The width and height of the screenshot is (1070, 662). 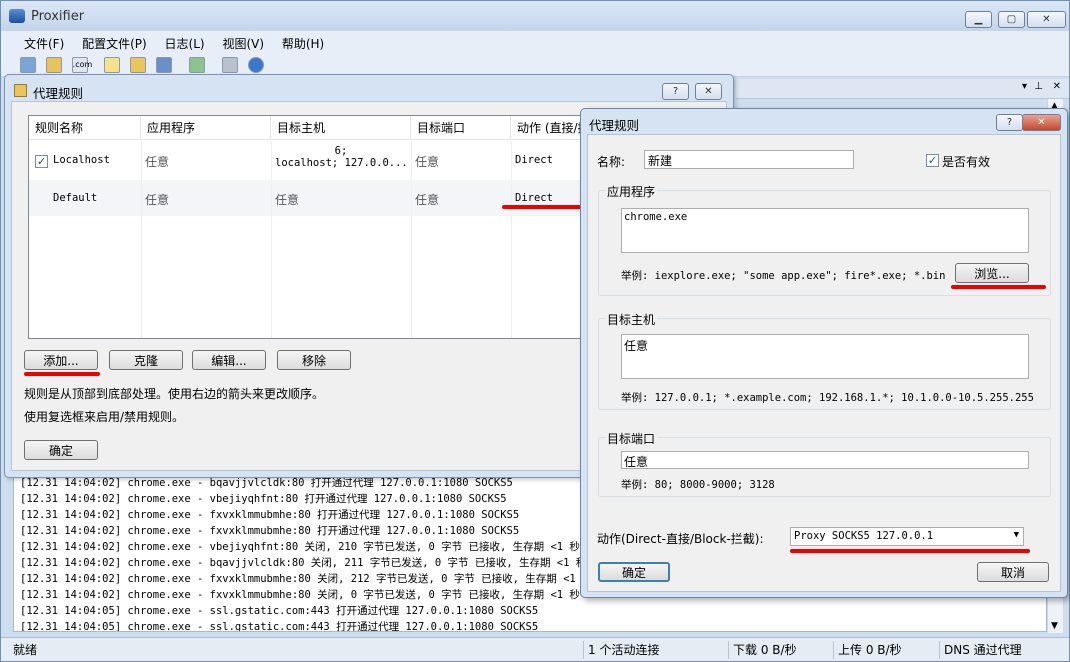 I want to click on open-profile-icon, so click(x=138, y=65).